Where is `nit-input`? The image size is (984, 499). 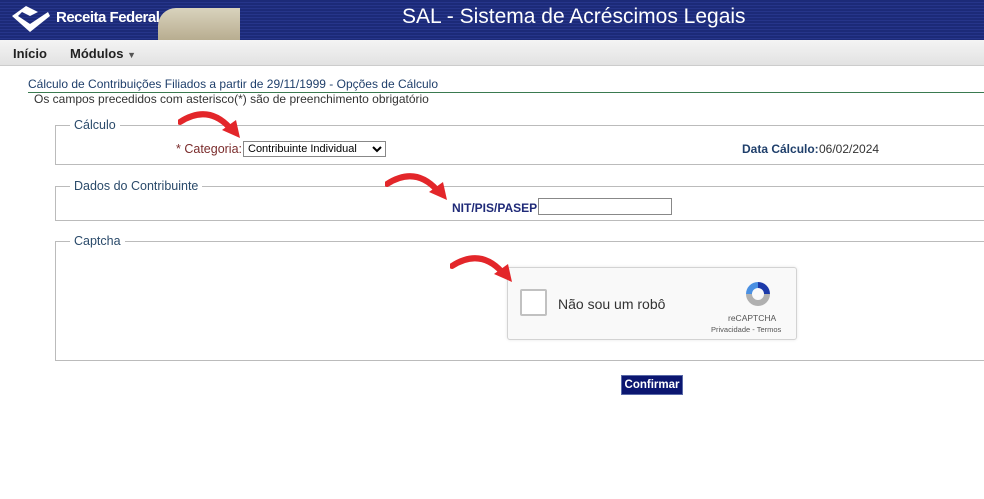 nit-input is located at coordinates (605, 206).